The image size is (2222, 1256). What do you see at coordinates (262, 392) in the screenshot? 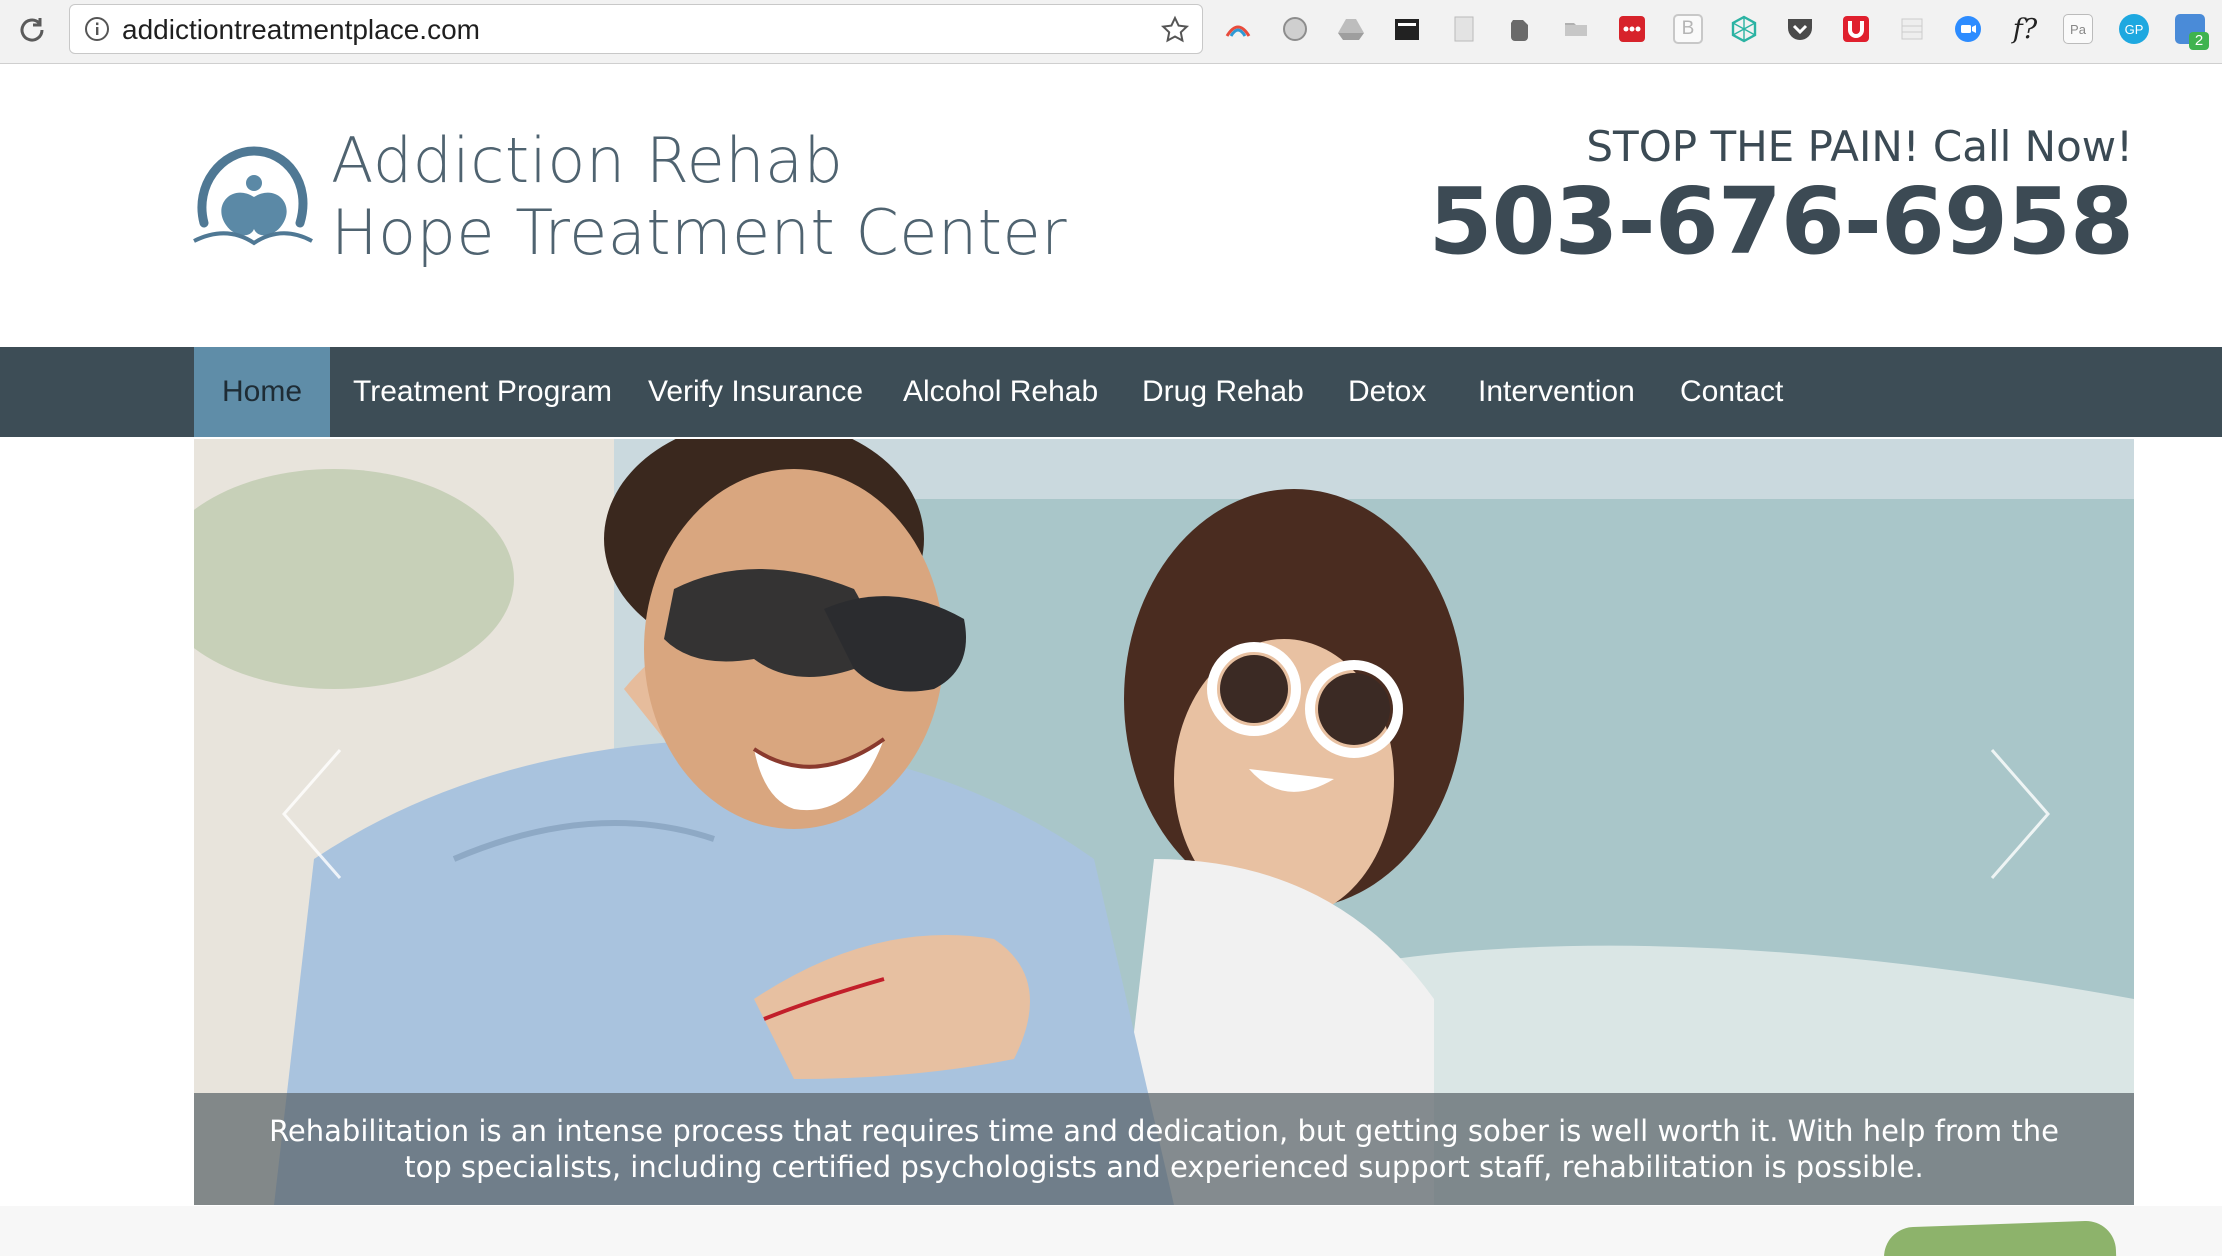
I see `nav-home: Home` at bounding box center [262, 392].